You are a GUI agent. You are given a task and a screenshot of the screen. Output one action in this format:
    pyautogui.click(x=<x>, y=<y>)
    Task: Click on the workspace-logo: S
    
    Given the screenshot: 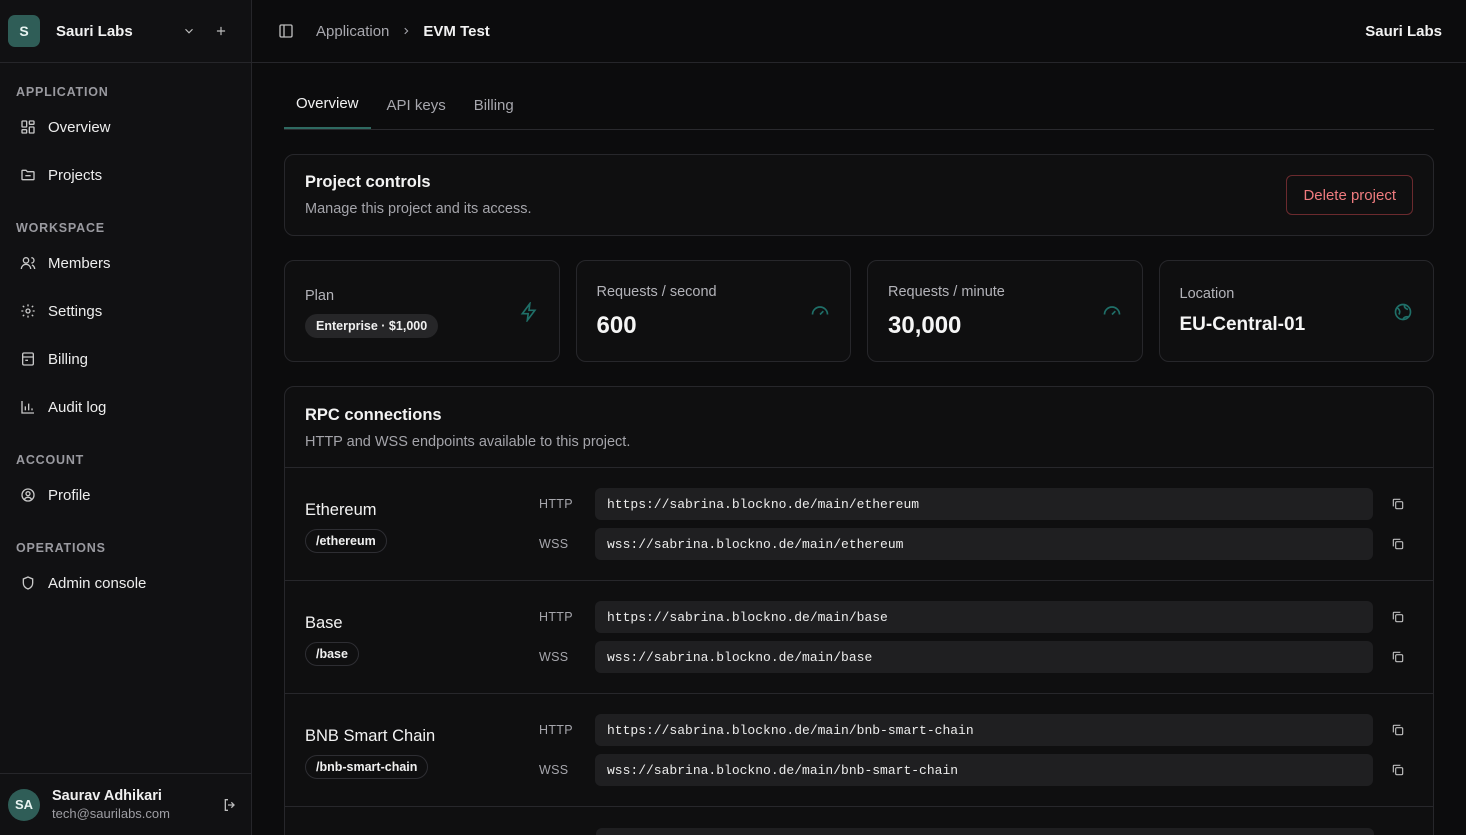 What is the action you would take?
    pyautogui.click(x=24, y=31)
    